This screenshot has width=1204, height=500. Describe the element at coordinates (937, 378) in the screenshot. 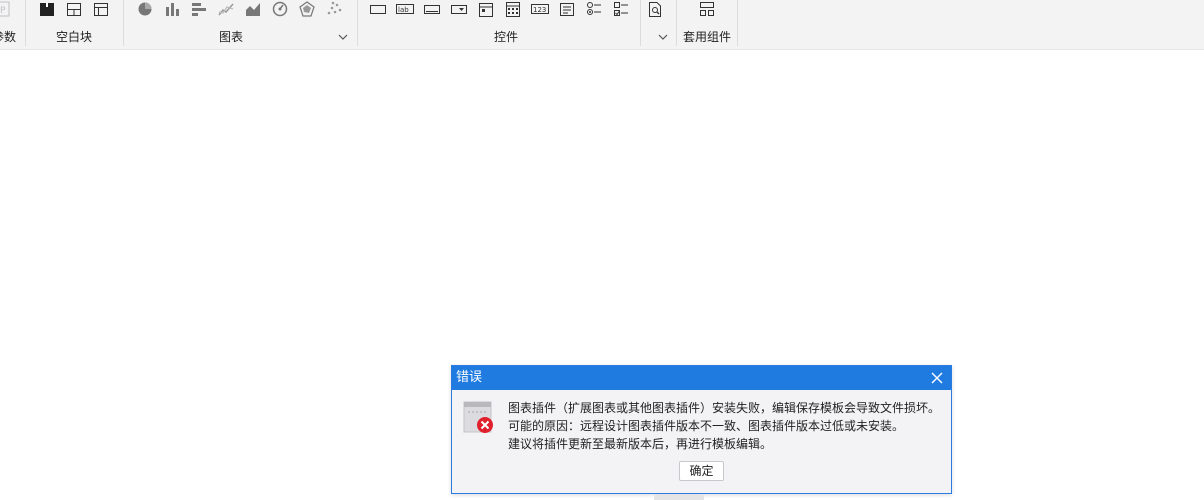

I see `close-icon` at that location.